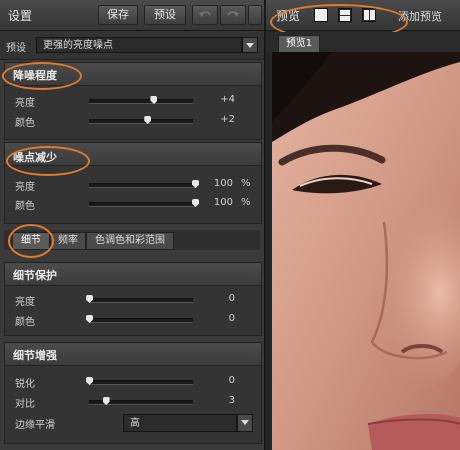 The image size is (460, 450). Describe the element at coordinates (35, 425) in the screenshot. I see `de-edge-label: 边缘平滑` at that location.